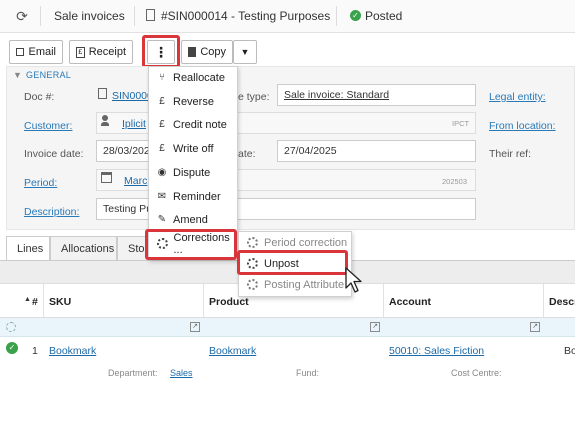 The width and height of the screenshot is (575, 434). I want to click on menu-item-dispute: ◉ Dispute, so click(193, 172).